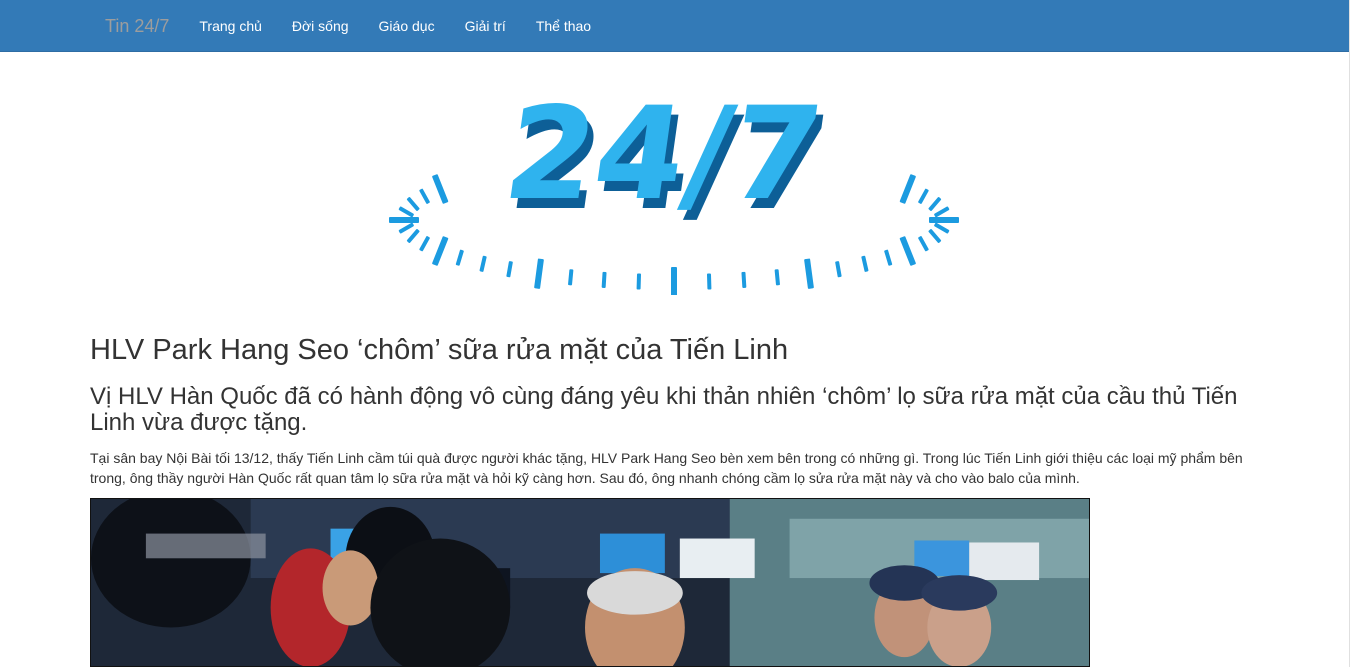 The height and width of the screenshot is (667, 1350). Describe the element at coordinates (407, 26) in the screenshot. I see `nav-item-giao-duc: Giáo dục` at that location.